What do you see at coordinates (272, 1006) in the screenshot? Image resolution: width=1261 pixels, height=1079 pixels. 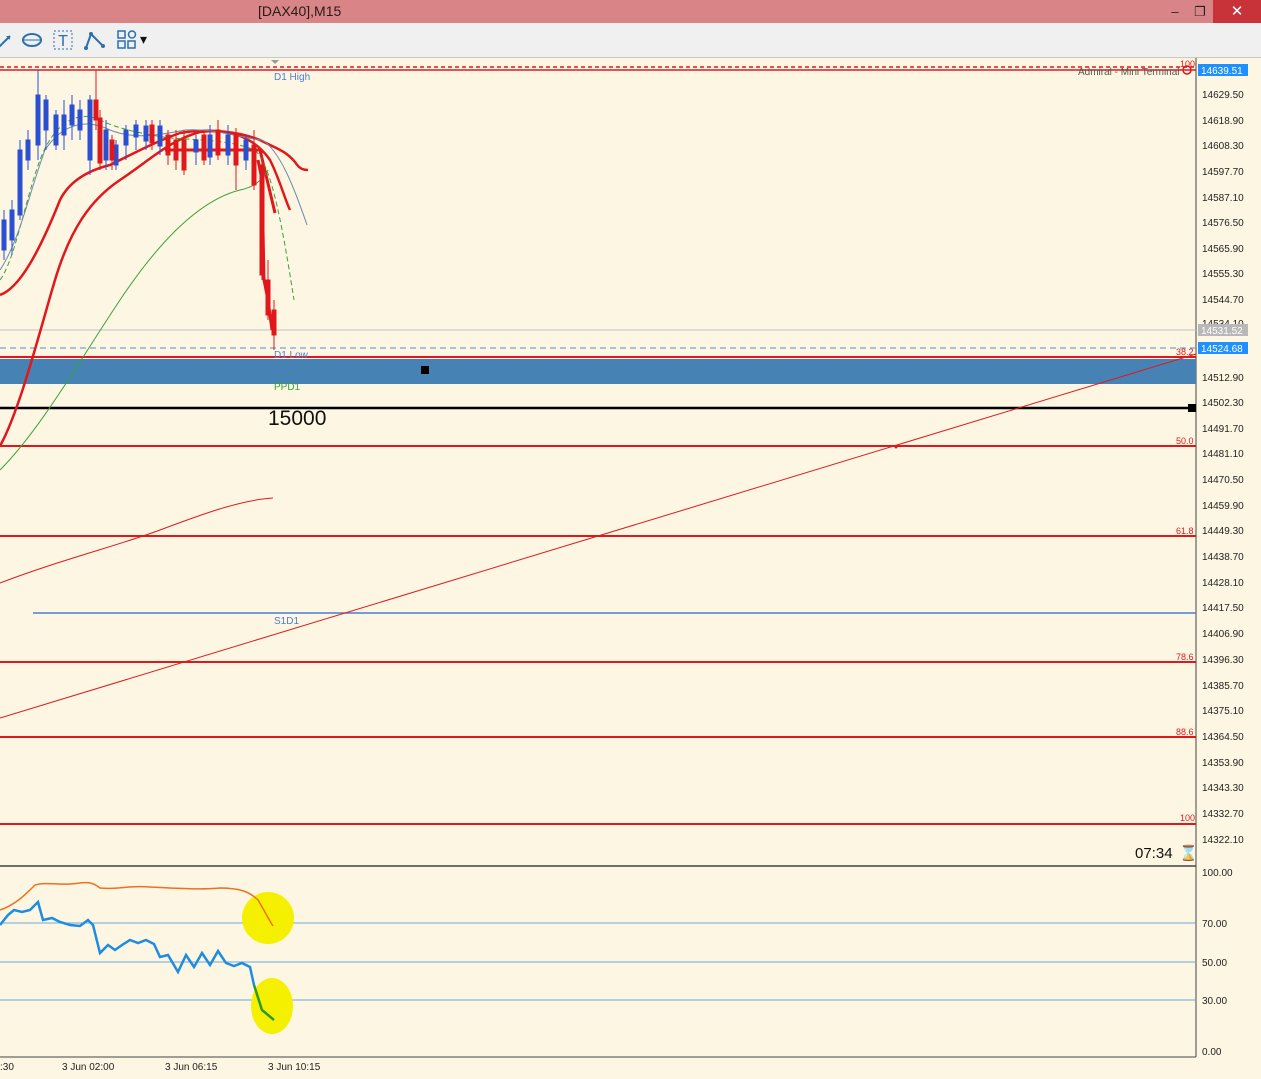 I see `highlight-mark` at bounding box center [272, 1006].